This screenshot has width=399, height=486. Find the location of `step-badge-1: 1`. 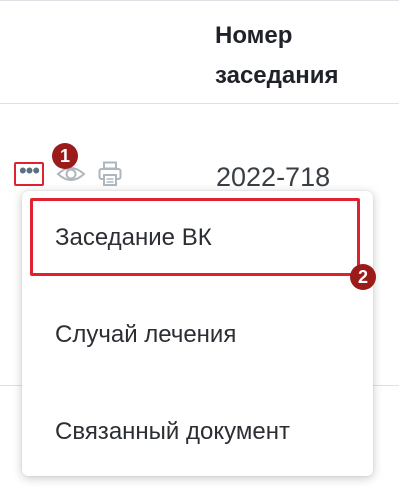

step-badge-1: 1 is located at coordinates (65, 156).